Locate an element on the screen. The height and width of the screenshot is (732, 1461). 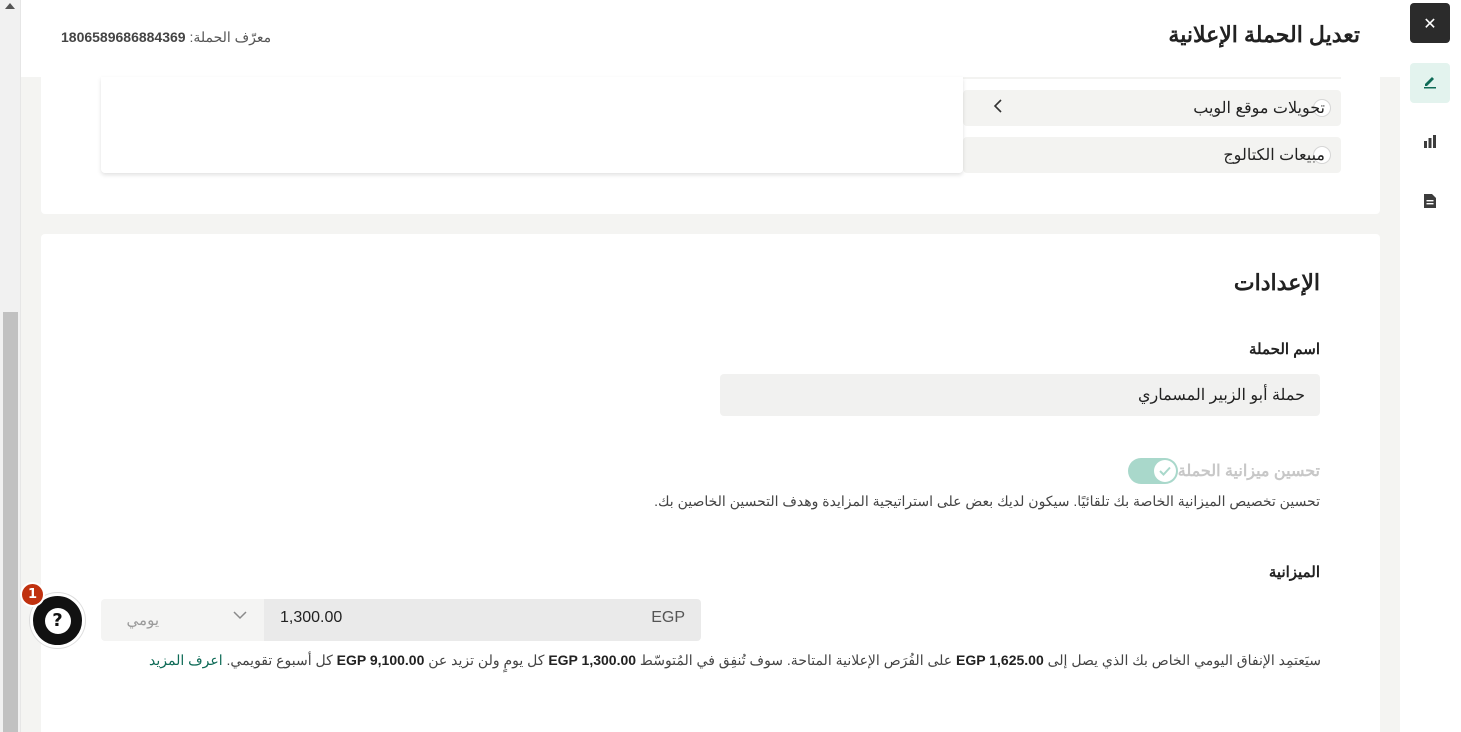
option-catalog-sales: مبيعات الكتالوج is located at coordinates (1152, 155).